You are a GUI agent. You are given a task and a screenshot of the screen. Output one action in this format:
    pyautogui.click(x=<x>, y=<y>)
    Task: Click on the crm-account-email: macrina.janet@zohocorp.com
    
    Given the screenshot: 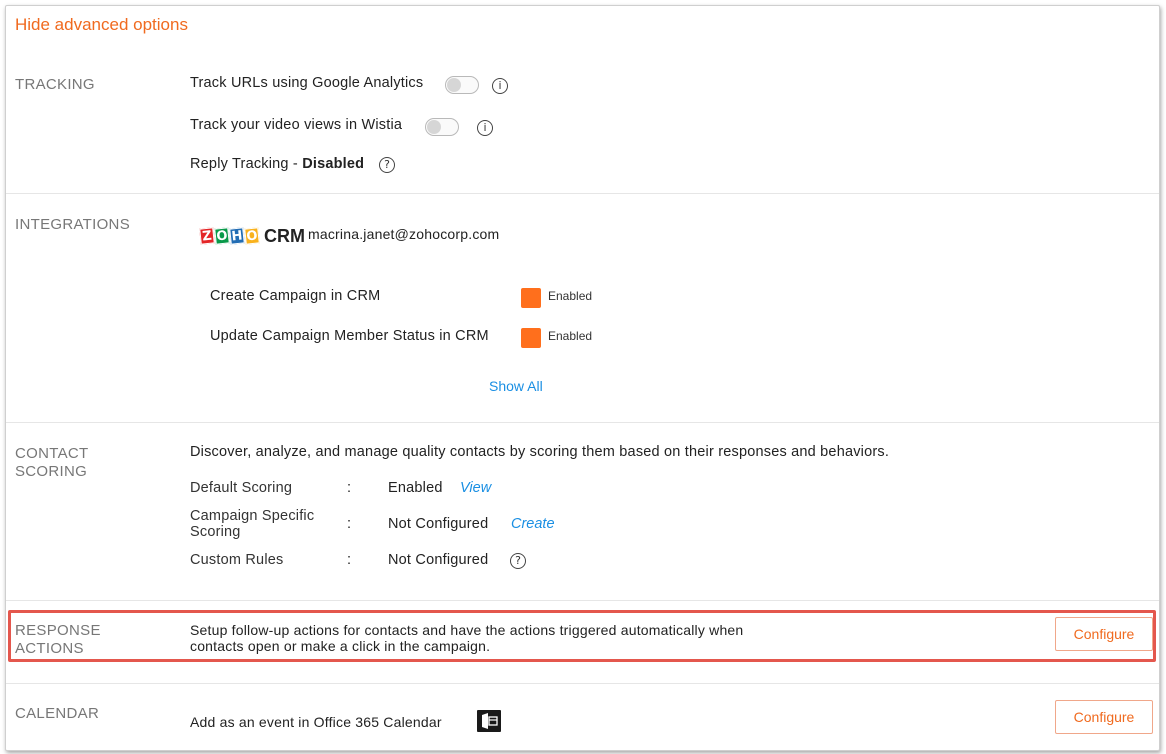 What is the action you would take?
    pyautogui.click(x=404, y=234)
    